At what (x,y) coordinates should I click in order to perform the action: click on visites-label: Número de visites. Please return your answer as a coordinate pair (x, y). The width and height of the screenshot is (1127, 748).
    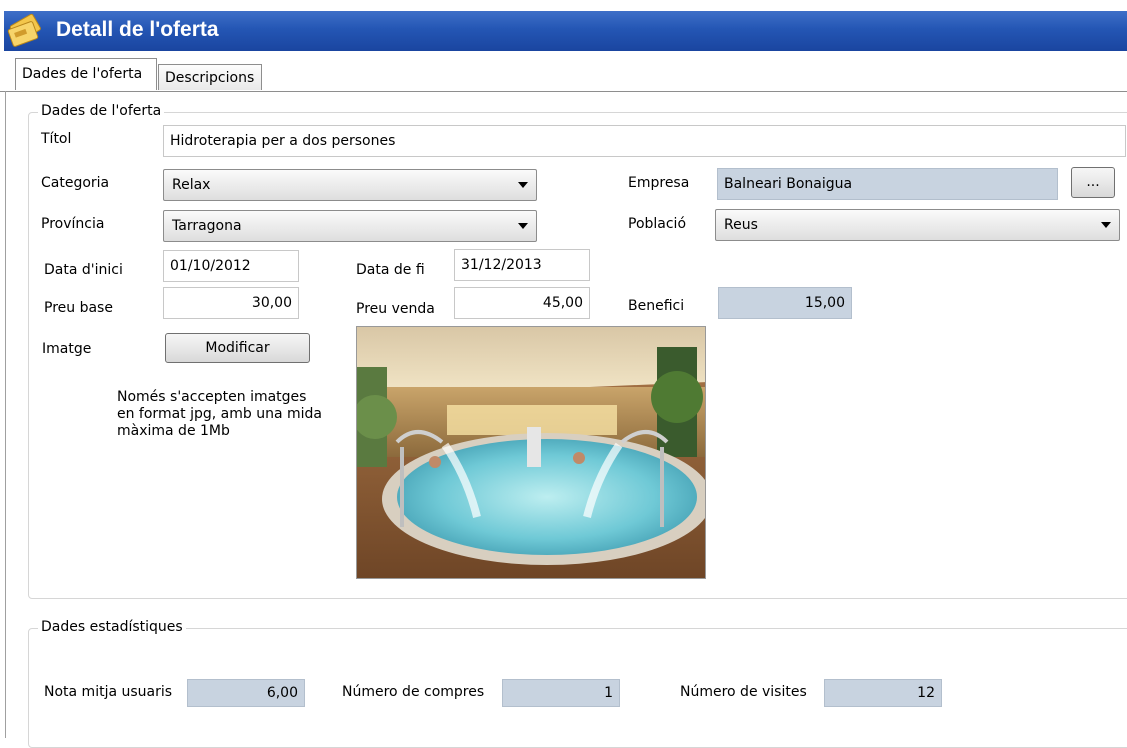
    Looking at the image, I should click on (743, 692).